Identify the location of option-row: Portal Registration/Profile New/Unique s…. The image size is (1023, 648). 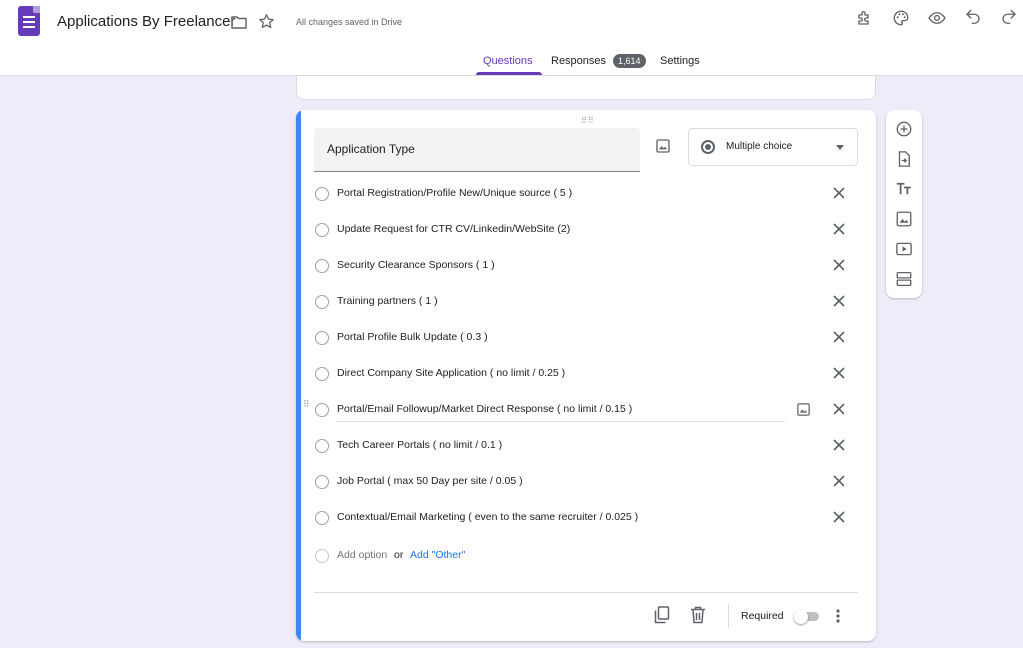
(586, 194).